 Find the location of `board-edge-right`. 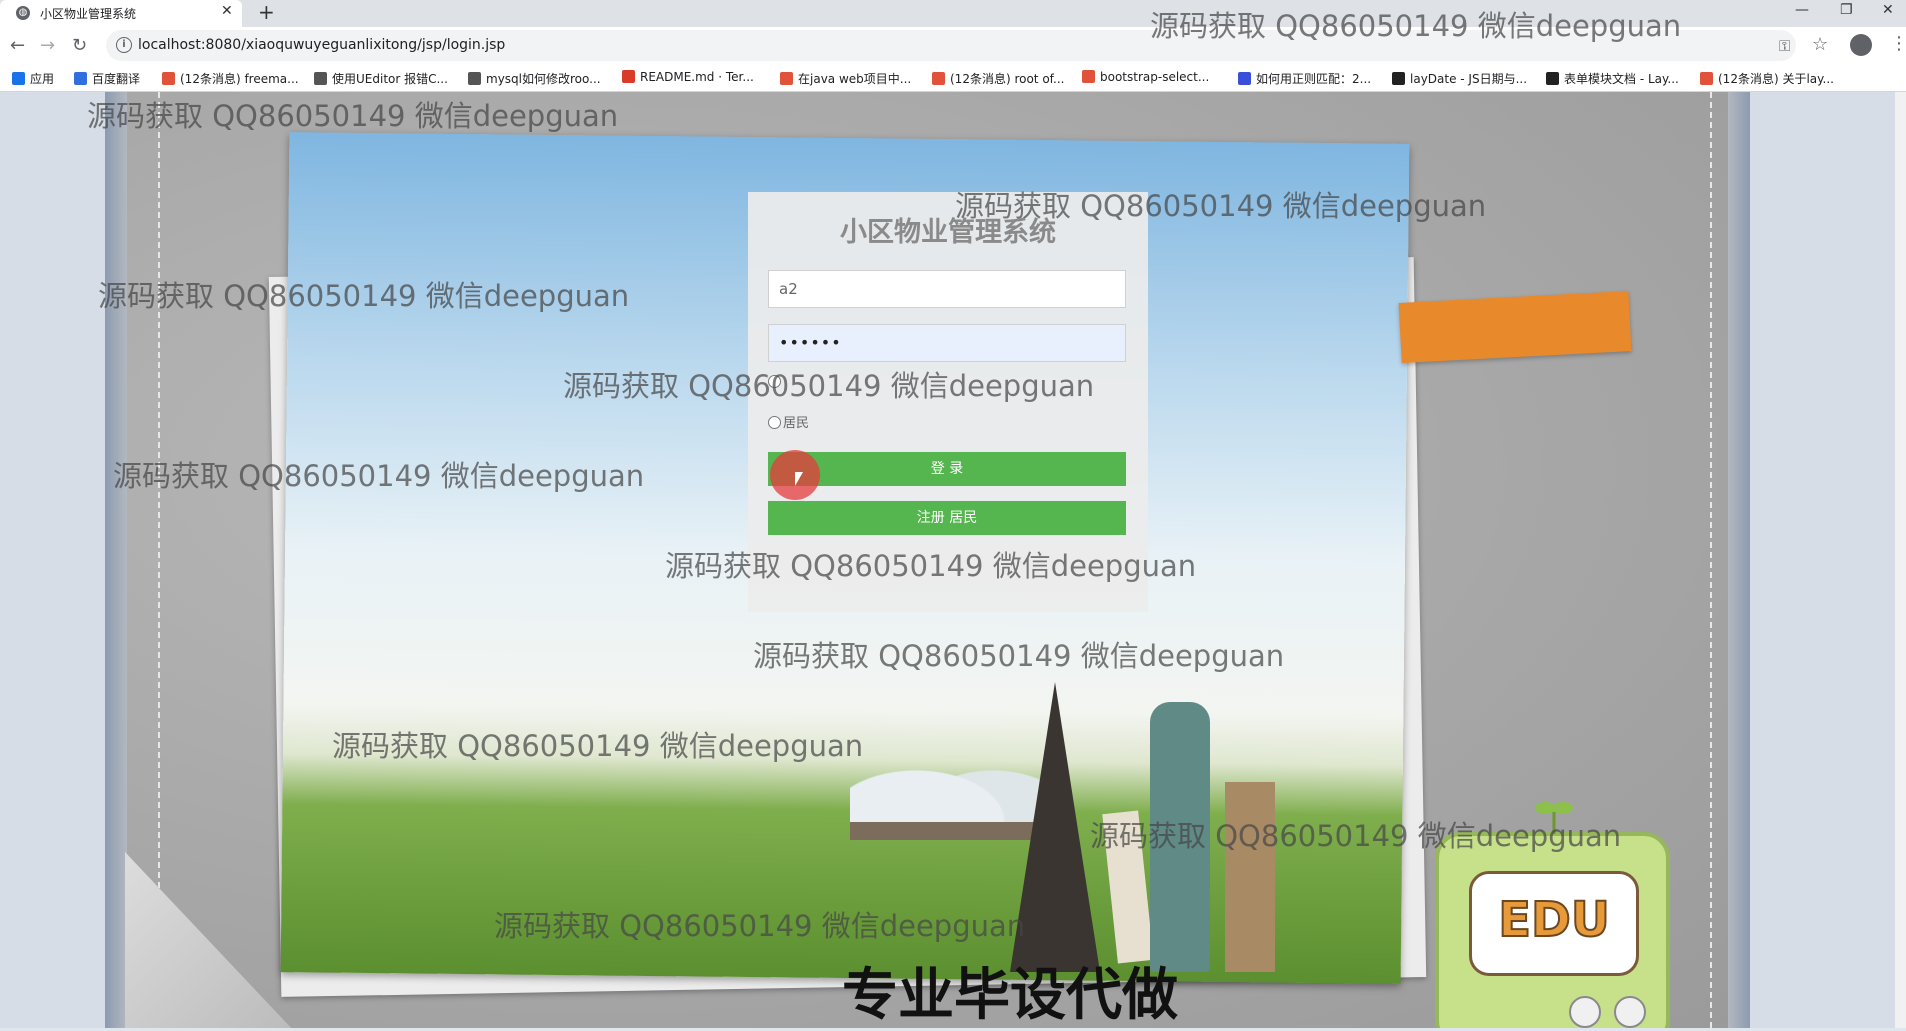

board-edge-right is located at coordinates (1739, 560).